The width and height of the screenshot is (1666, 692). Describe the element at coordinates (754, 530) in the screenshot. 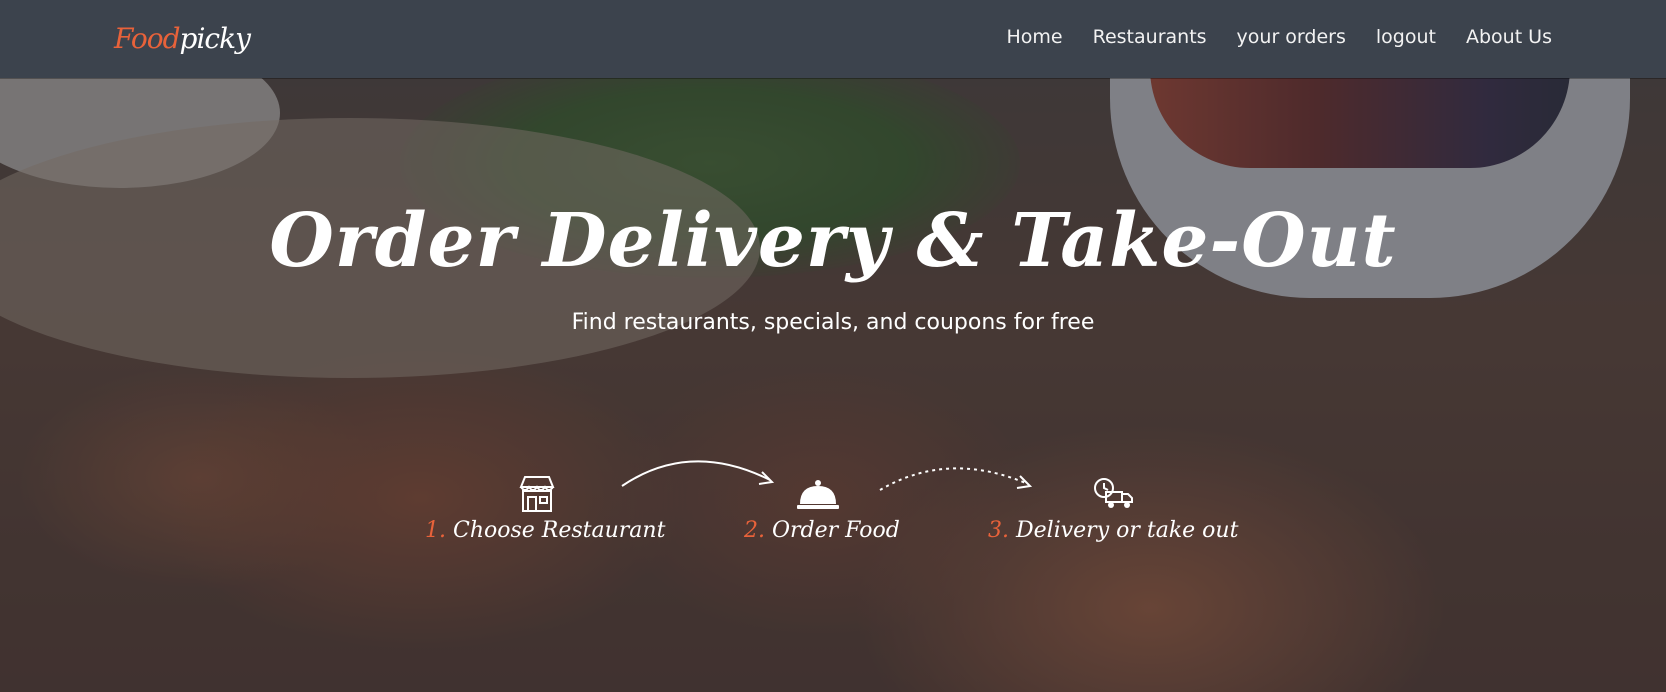

I see `step-2-number: 2.` at that location.